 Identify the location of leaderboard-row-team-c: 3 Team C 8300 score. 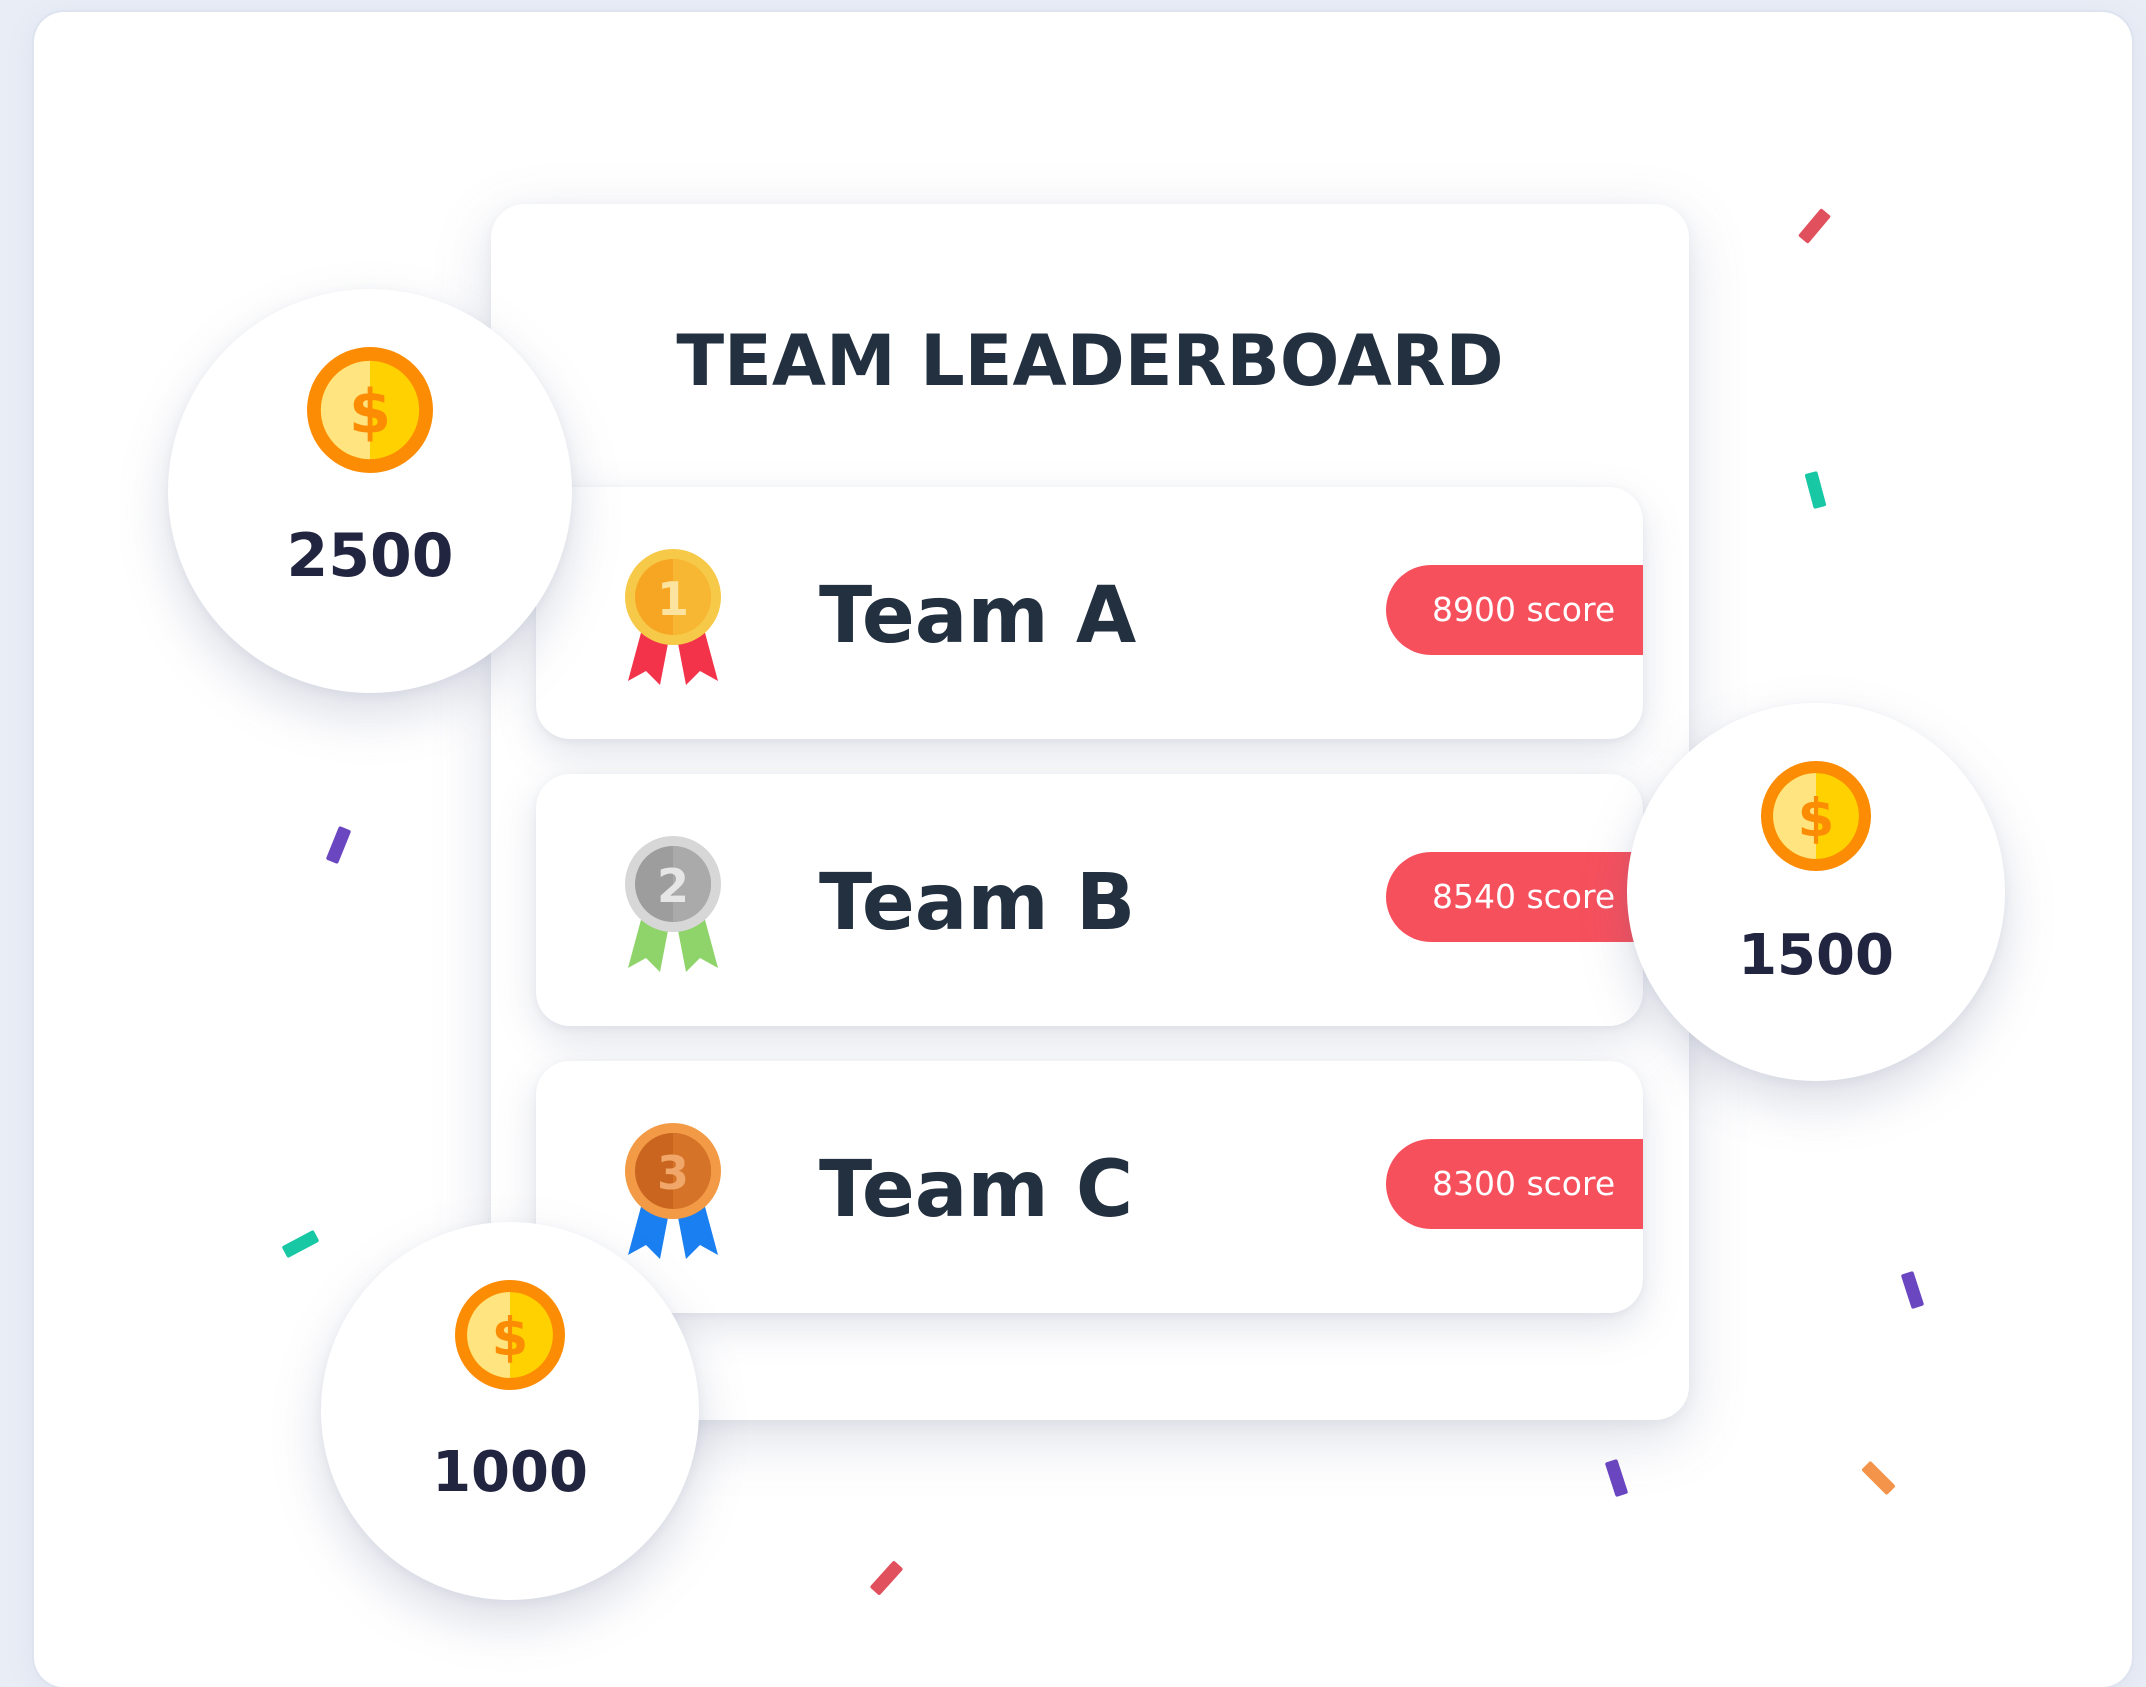
(1089, 1187).